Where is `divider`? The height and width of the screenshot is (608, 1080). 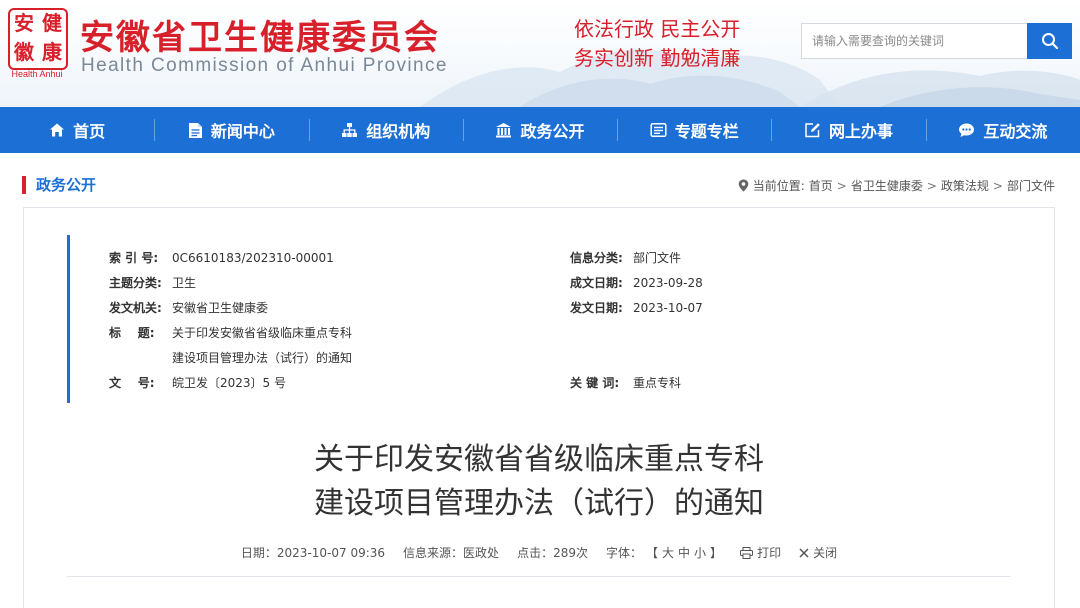 divider is located at coordinates (539, 576).